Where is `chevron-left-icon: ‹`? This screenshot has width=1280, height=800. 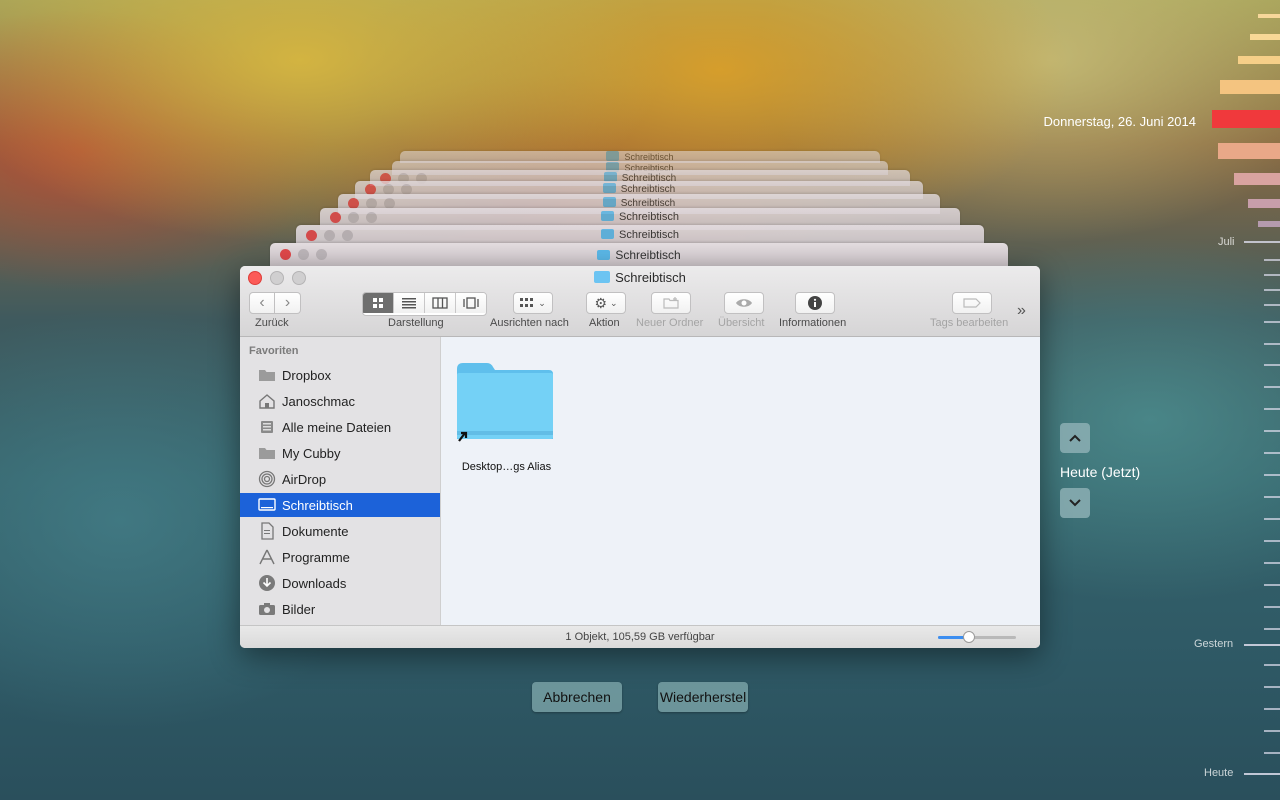 chevron-left-icon: ‹ is located at coordinates (262, 302).